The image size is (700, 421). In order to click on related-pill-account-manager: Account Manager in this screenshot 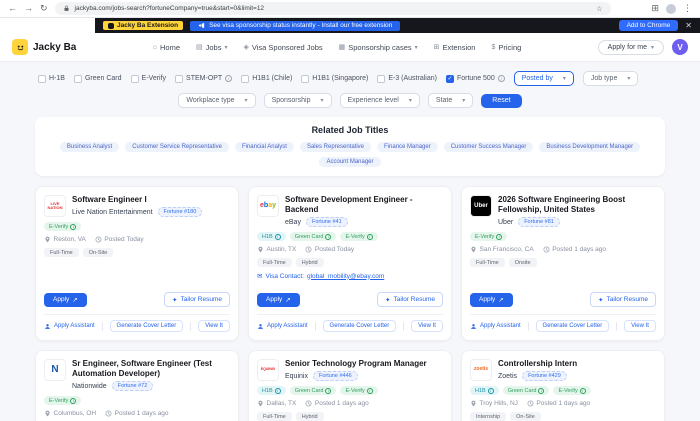, I will do `click(350, 162)`.